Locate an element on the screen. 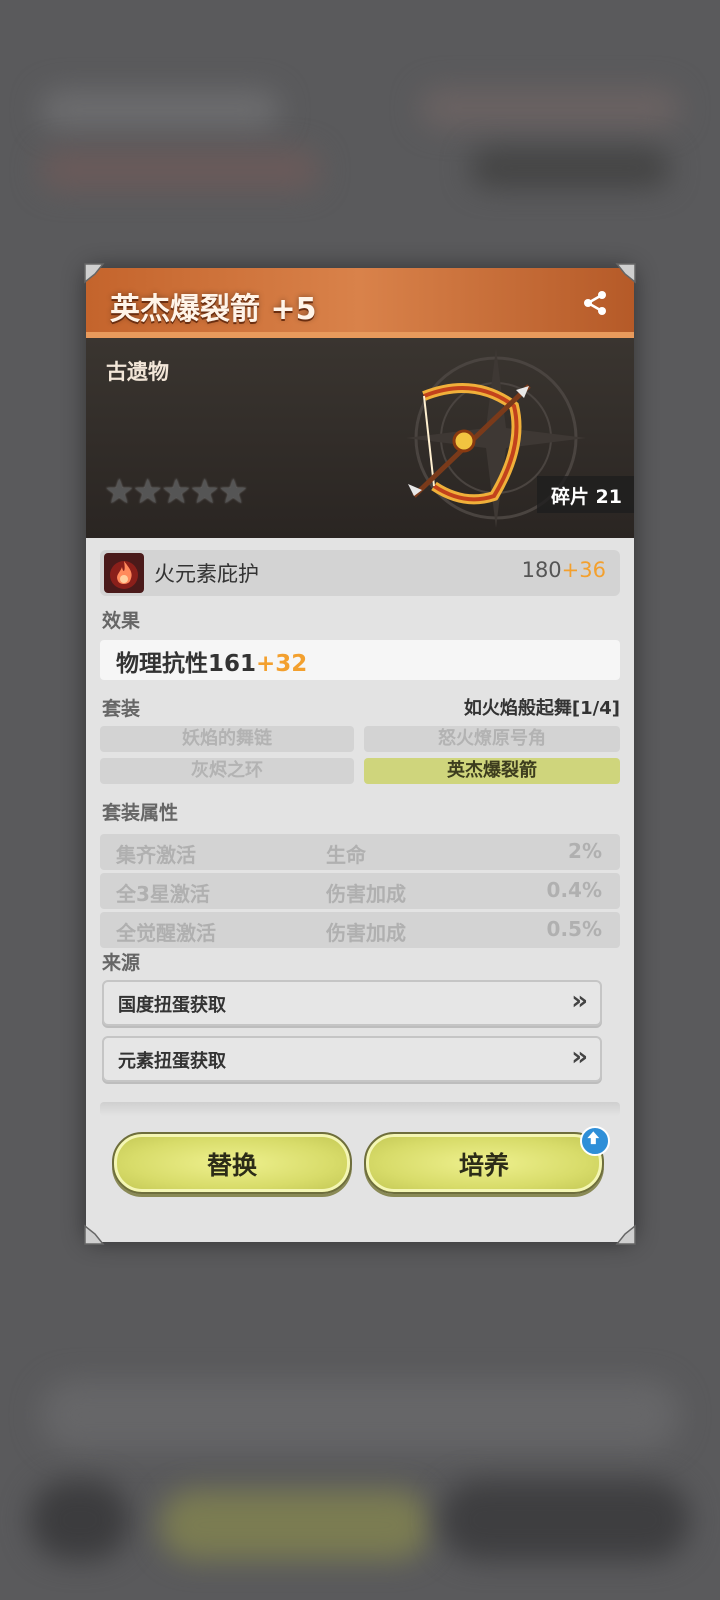 The width and height of the screenshot is (720, 1600). effect-bonus: +32 is located at coordinates (282, 664).